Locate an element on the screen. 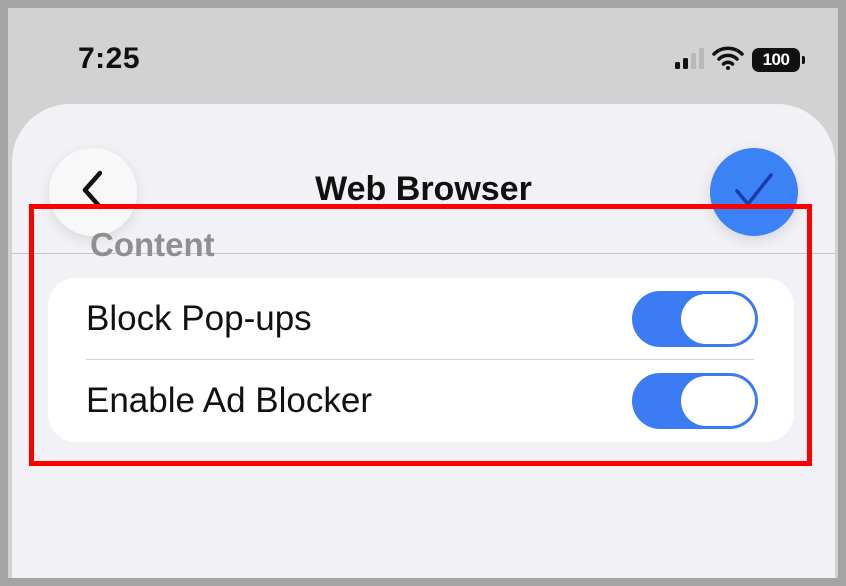 This screenshot has width=846, height=586. wifi-icon is located at coordinates (728, 60).